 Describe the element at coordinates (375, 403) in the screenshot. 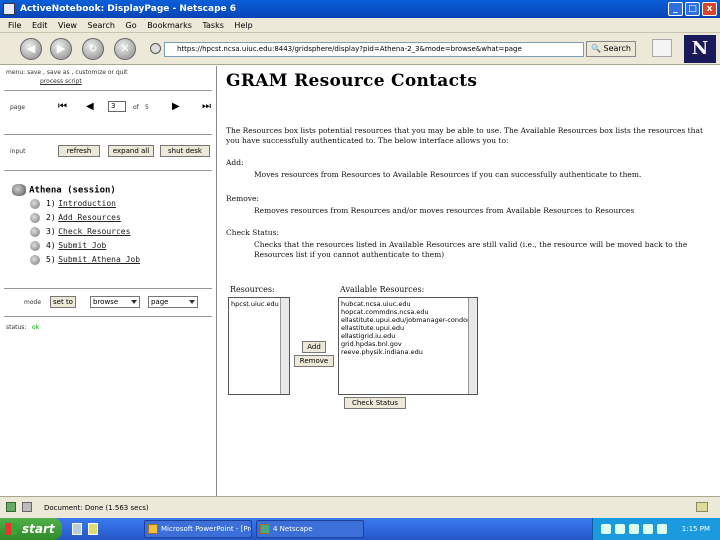

I see `check-status-button: Check Status` at that location.